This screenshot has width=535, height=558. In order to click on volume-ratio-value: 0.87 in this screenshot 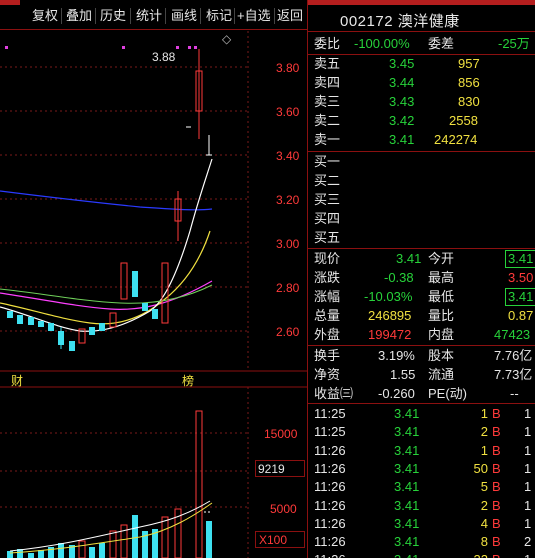, I will do `click(521, 315)`.